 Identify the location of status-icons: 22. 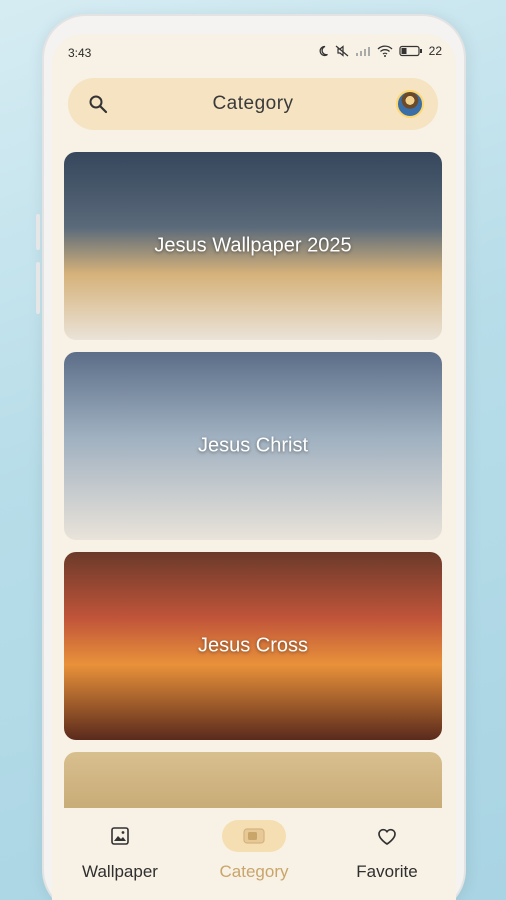
(379, 51).